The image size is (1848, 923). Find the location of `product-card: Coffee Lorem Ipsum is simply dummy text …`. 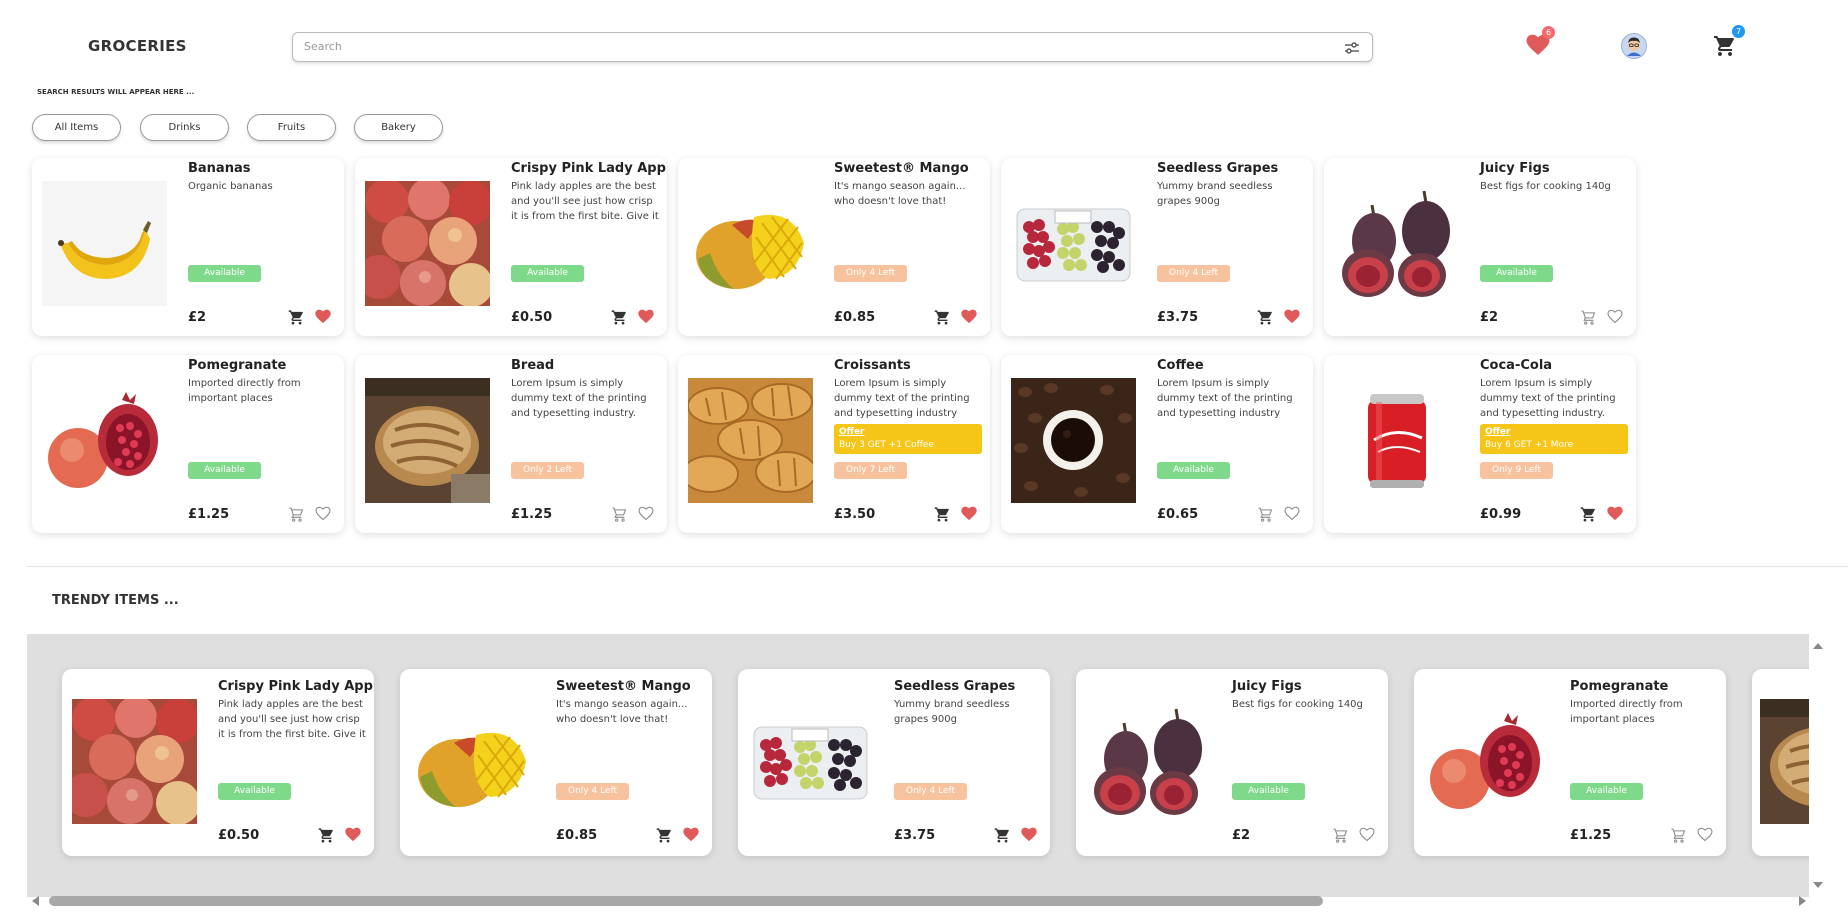

product-card: Coffee Lorem Ipsum is simply dummy text … is located at coordinates (1157, 444).